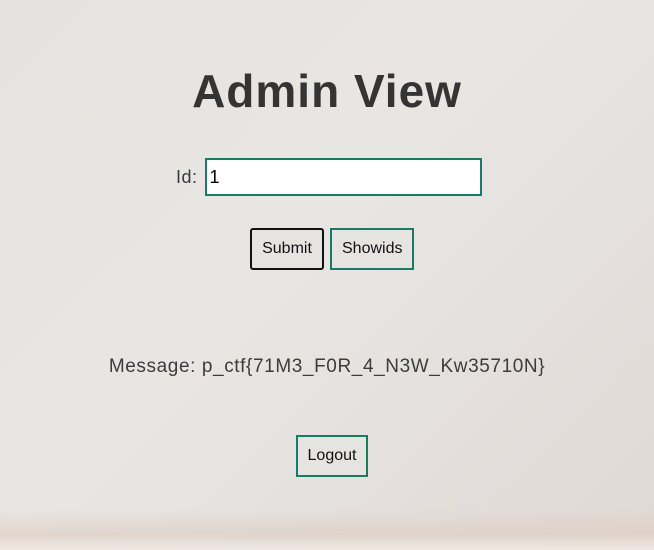 This screenshot has height=550, width=654. What do you see at coordinates (372, 249) in the screenshot?
I see `showids-button: Showids` at bounding box center [372, 249].